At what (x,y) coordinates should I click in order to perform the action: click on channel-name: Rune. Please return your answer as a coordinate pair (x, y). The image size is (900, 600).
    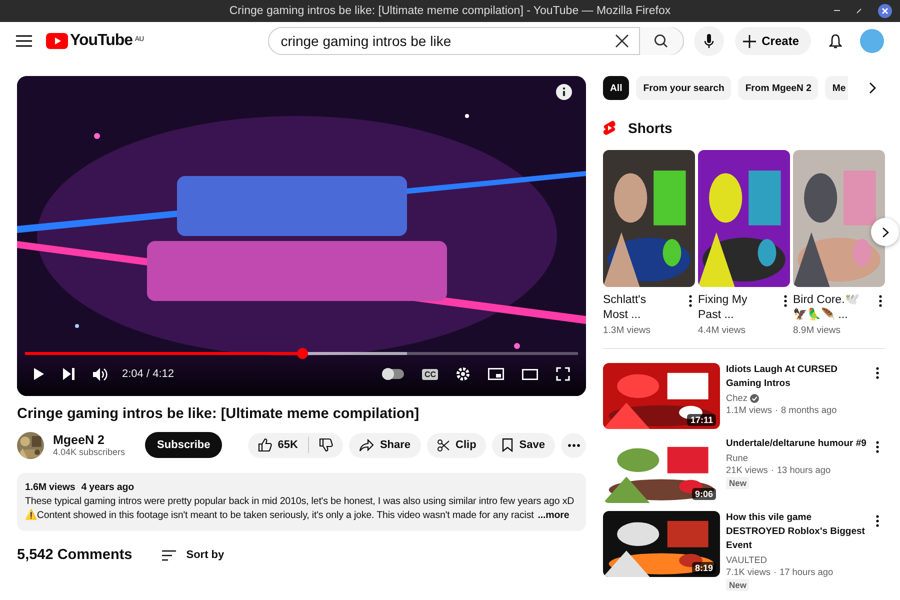
    Looking at the image, I should click on (737, 458).